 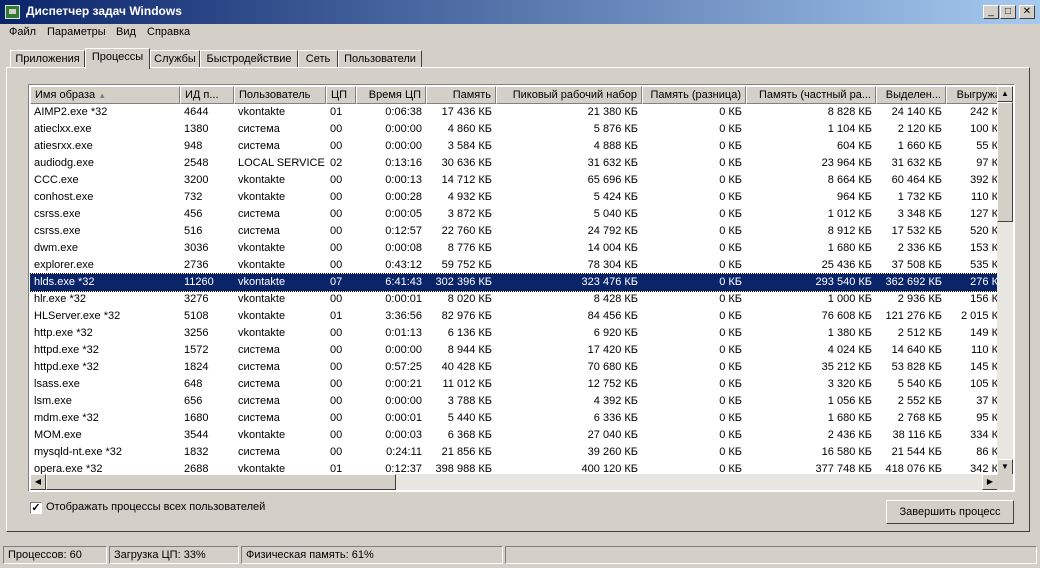 I want to click on cell-paged-pool: 153 К, so click(x=984, y=248).